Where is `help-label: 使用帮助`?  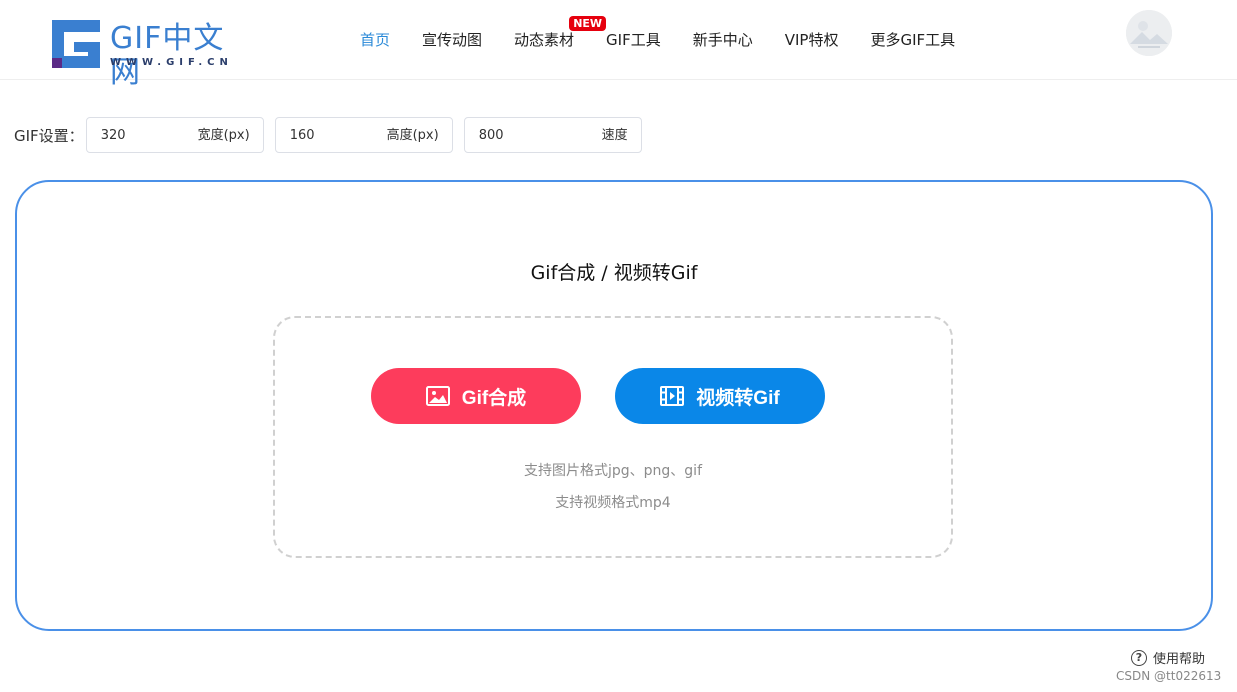
help-label: 使用帮助 is located at coordinates (1179, 659).